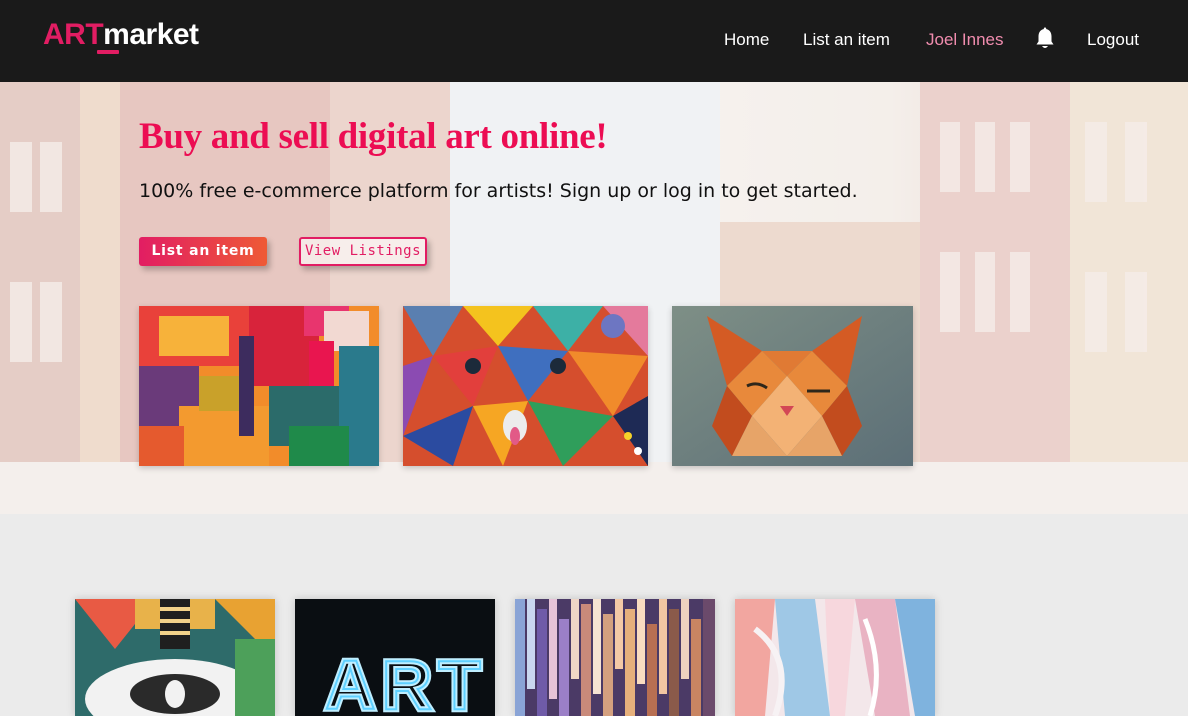 This screenshot has width=1188, height=716. What do you see at coordinates (965, 40) in the screenshot?
I see `nav-user-link: Joel Innes` at bounding box center [965, 40].